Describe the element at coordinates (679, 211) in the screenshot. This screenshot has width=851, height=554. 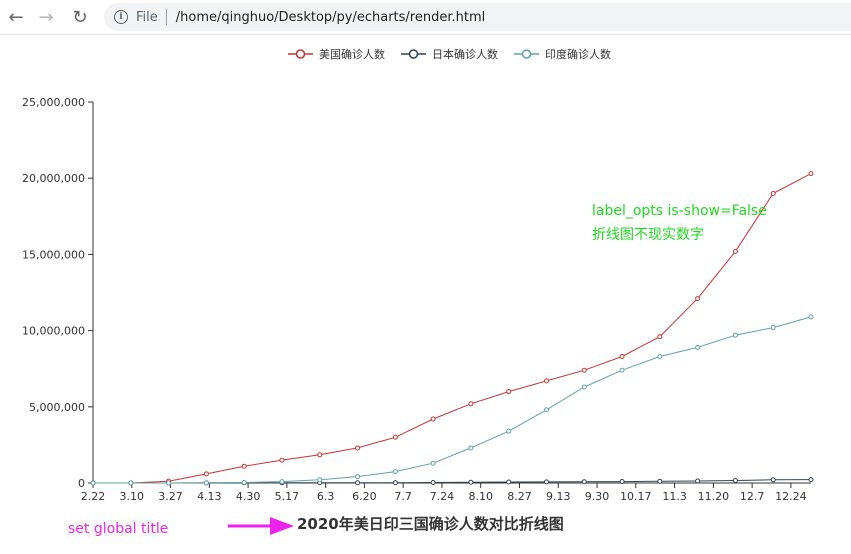
I see `annotation-note-line-1: label_opts is-show=False` at that location.